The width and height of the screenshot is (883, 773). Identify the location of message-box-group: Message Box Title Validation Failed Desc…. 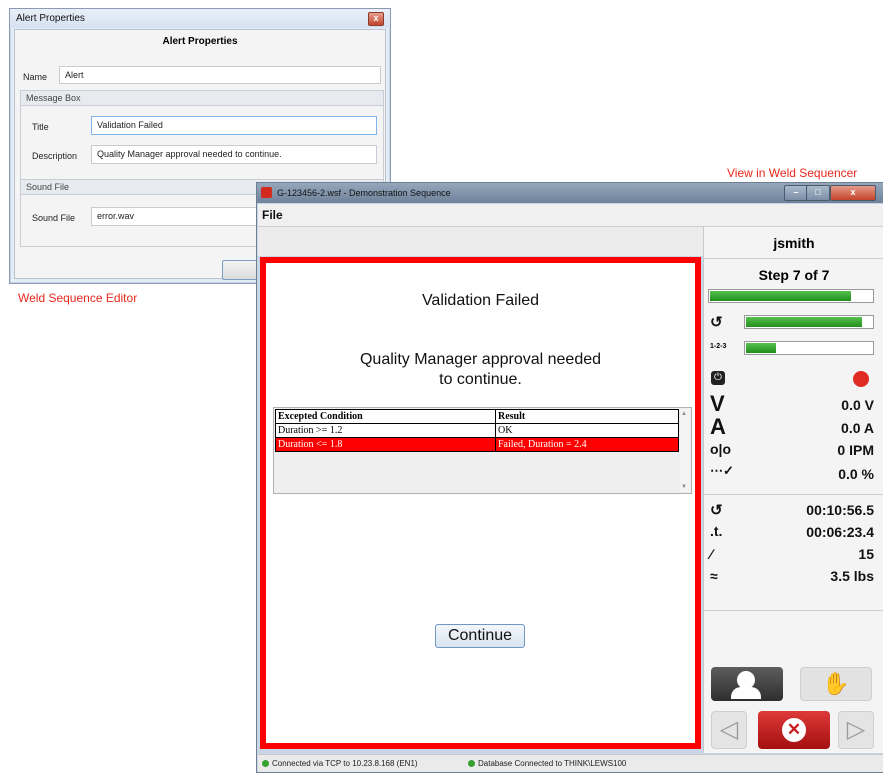
(202, 135).